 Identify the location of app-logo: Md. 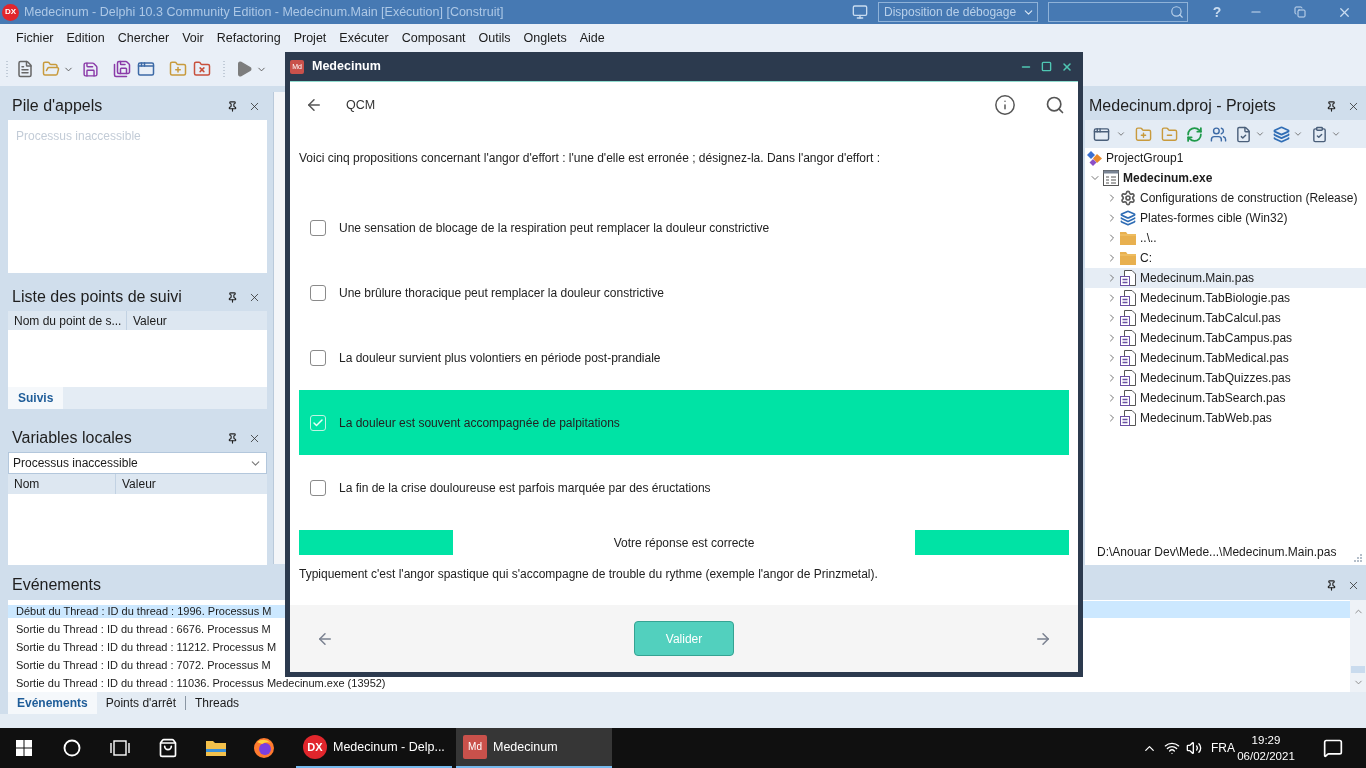
(475, 747).